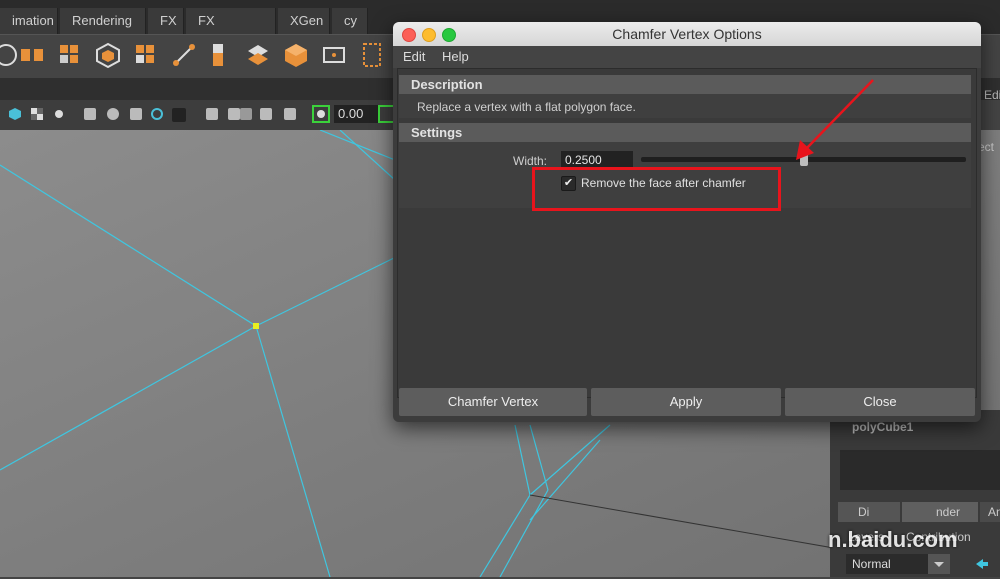 The image size is (1000, 579). I want to click on bounding-box-icon, so click(372, 55).